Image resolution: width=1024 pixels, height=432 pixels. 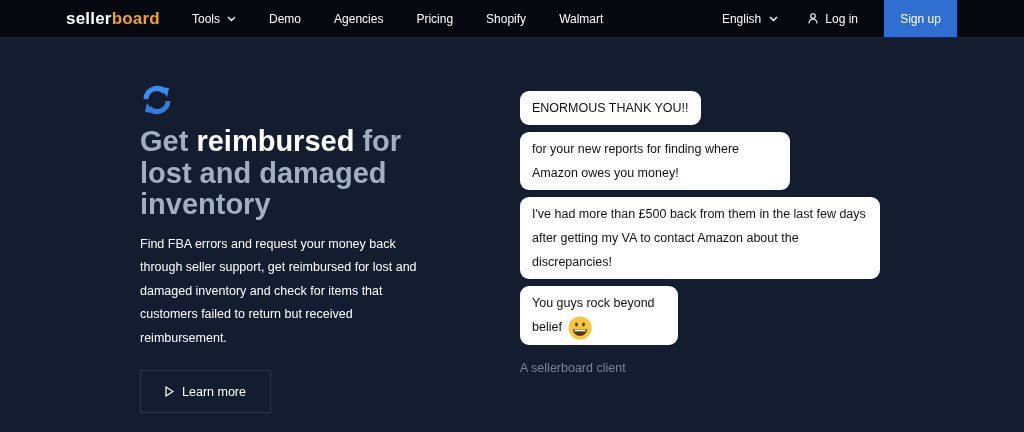 What do you see at coordinates (750, 18) in the screenshot?
I see `language-selector: English` at bounding box center [750, 18].